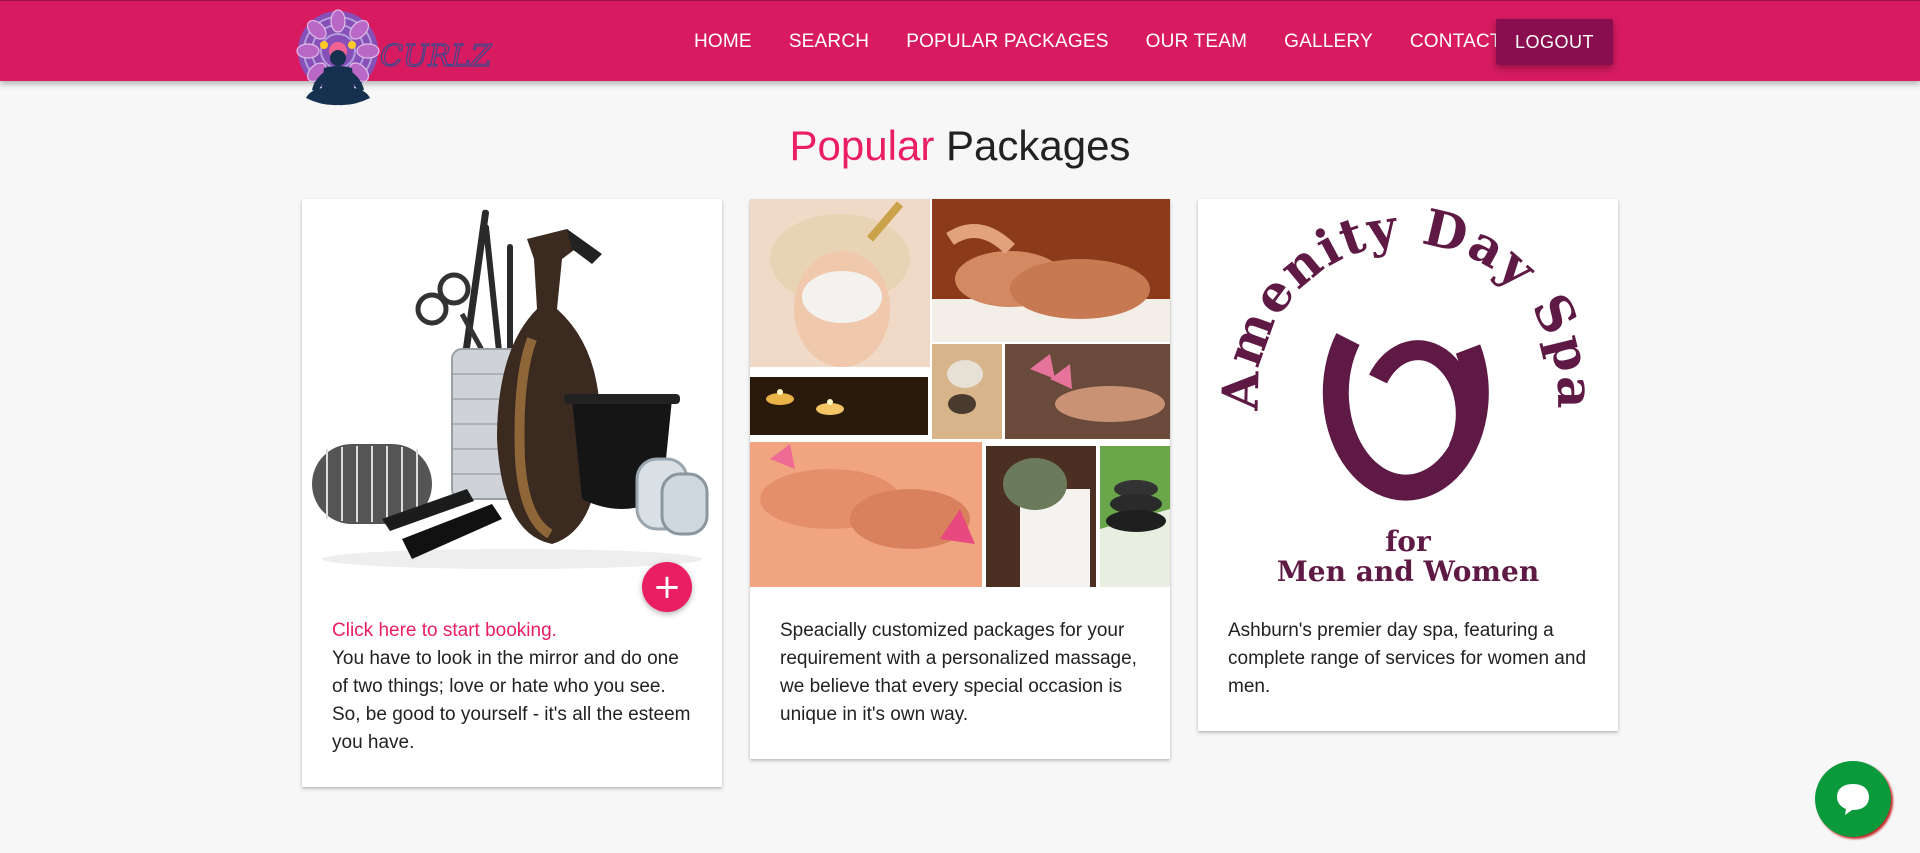 The width and height of the screenshot is (1920, 853). I want to click on nav-search-link: SEARCH, so click(829, 42).